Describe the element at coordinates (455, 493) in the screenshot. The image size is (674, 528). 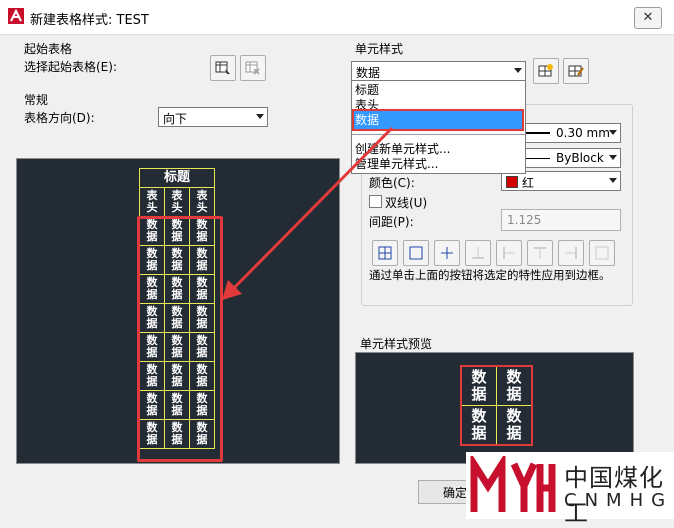
I see `ok-button-label: 确定` at that location.